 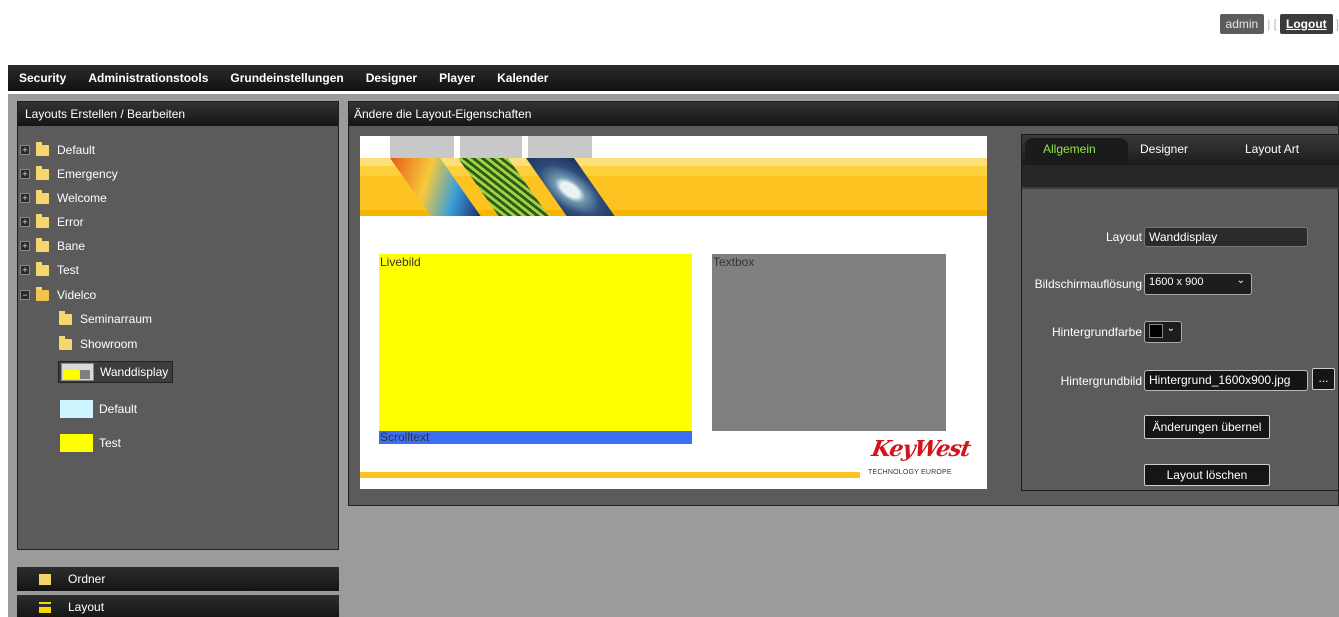 What do you see at coordinates (1306, 24) in the screenshot?
I see `logout-button: Logout` at bounding box center [1306, 24].